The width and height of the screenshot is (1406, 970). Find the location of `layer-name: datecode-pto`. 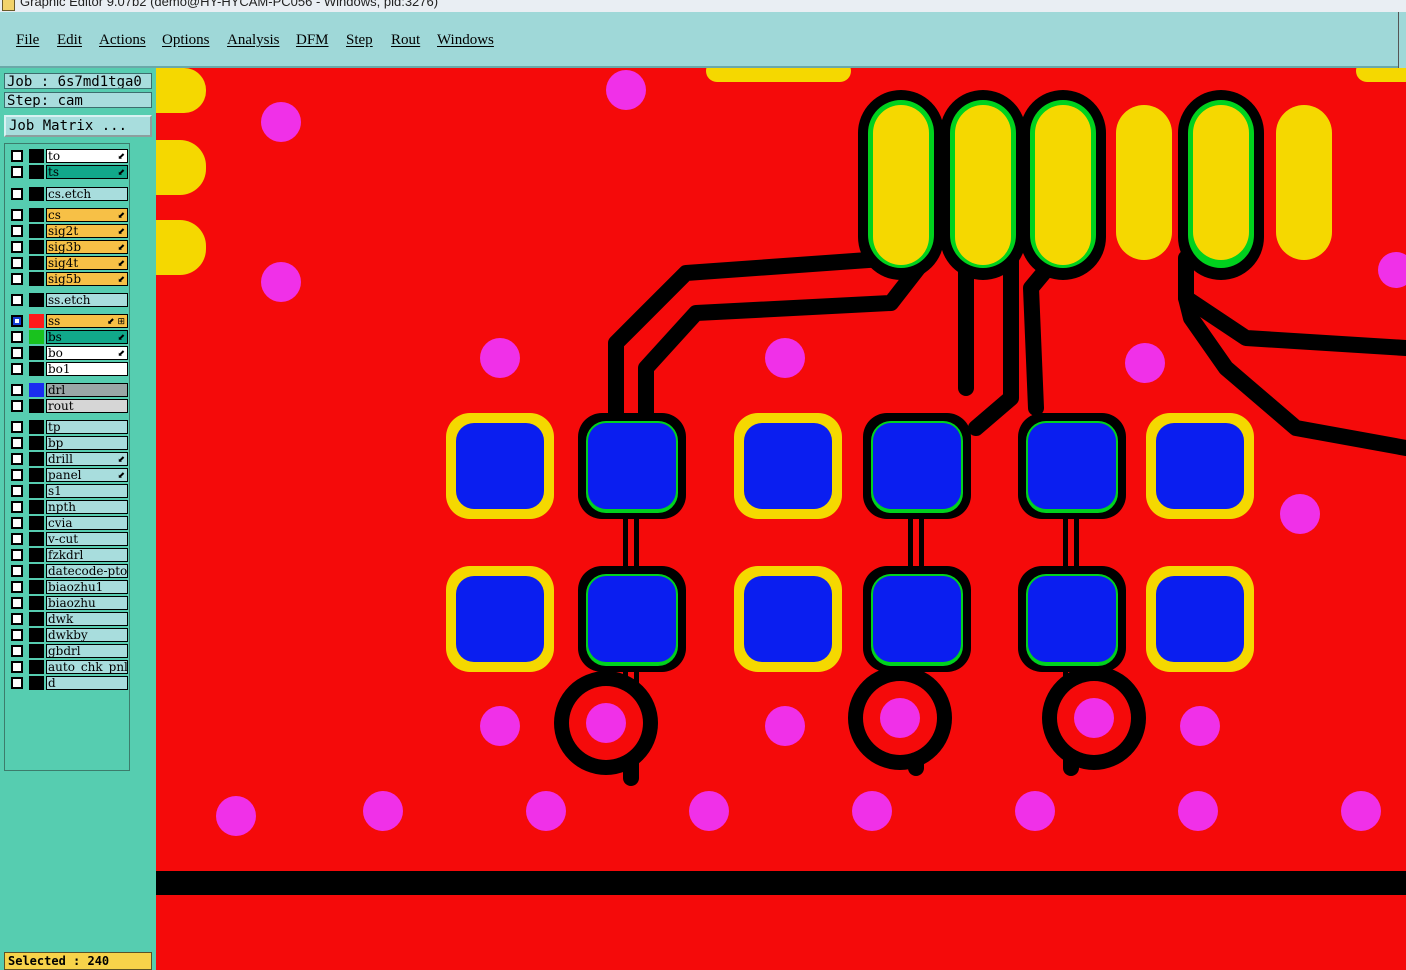

layer-name: datecode-pto is located at coordinates (87, 571).